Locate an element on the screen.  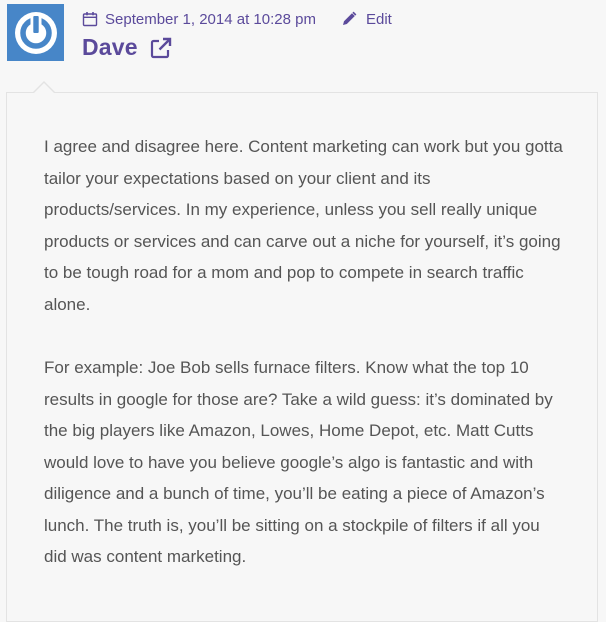
edit-link: Edit is located at coordinates (366, 19).